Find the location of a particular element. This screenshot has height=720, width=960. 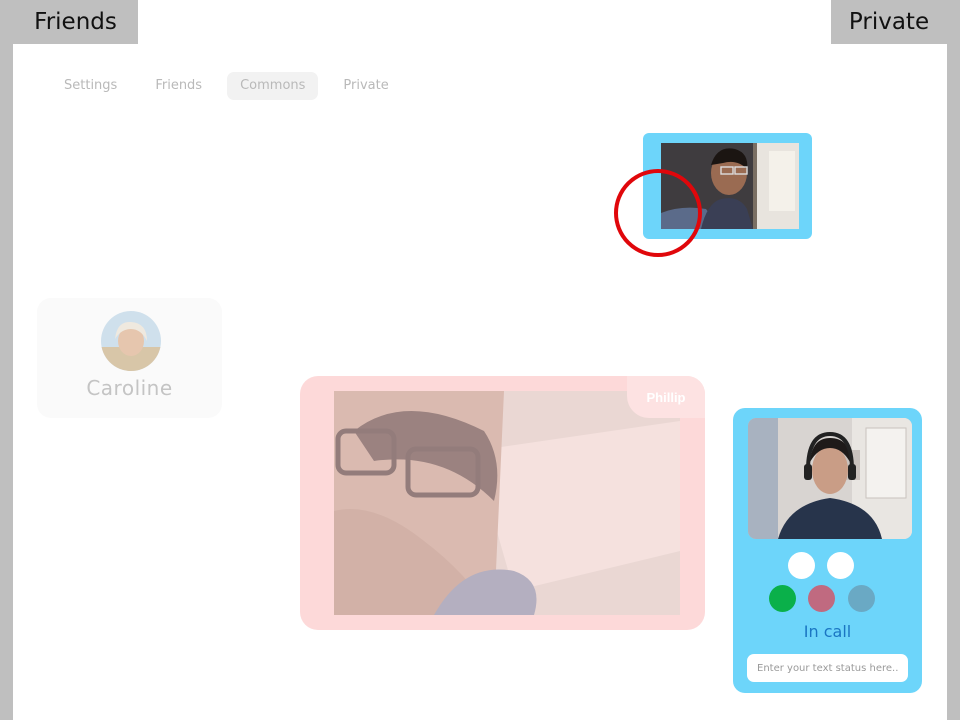

status-text-input is located at coordinates (827, 668).